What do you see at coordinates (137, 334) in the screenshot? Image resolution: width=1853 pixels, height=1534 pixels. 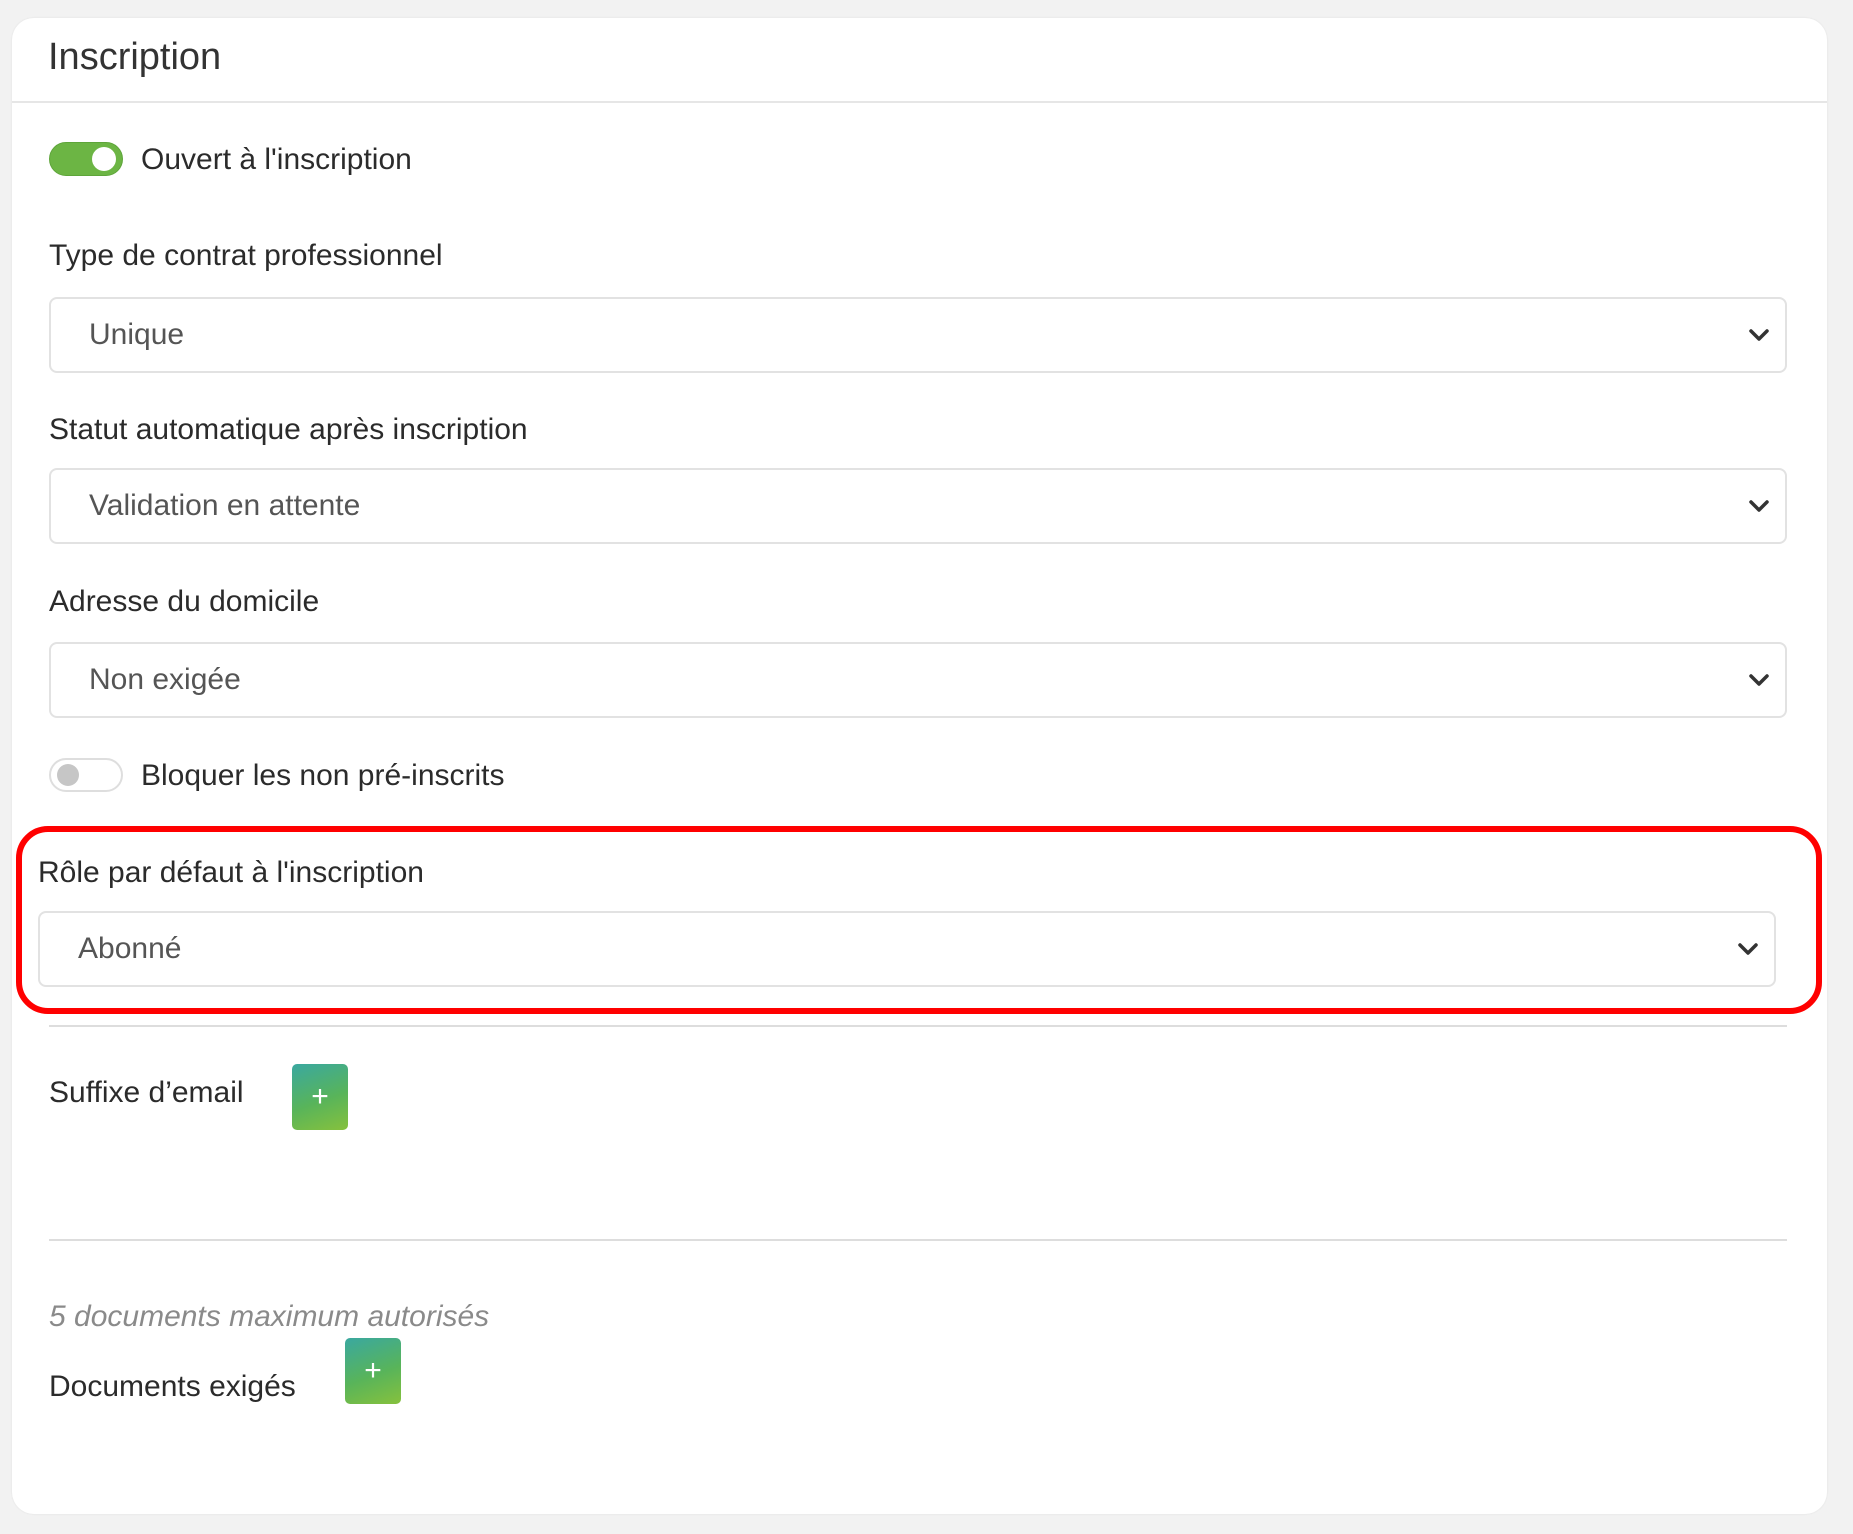 I see `contract-type-value: Unique` at bounding box center [137, 334].